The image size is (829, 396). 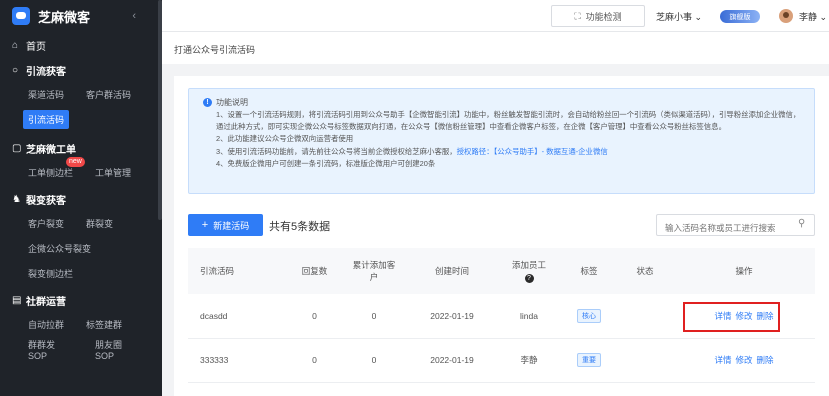 I want to click on company-name: 芝麻小事, so click(x=674, y=17).